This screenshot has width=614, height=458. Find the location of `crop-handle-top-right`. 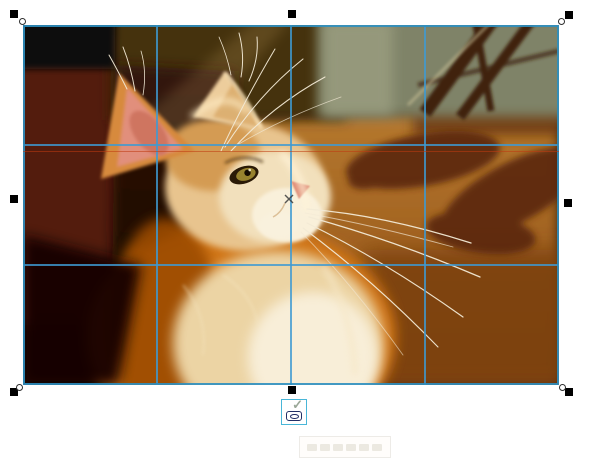

crop-handle-top-right is located at coordinates (569, 15).